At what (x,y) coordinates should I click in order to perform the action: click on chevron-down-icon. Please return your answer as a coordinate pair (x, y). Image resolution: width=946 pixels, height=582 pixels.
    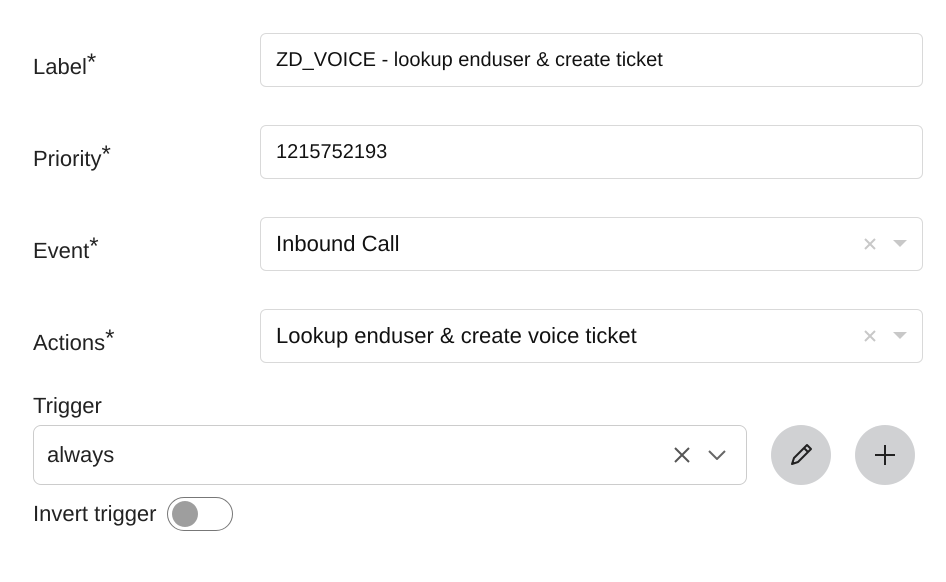
    Looking at the image, I should click on (717, 455).